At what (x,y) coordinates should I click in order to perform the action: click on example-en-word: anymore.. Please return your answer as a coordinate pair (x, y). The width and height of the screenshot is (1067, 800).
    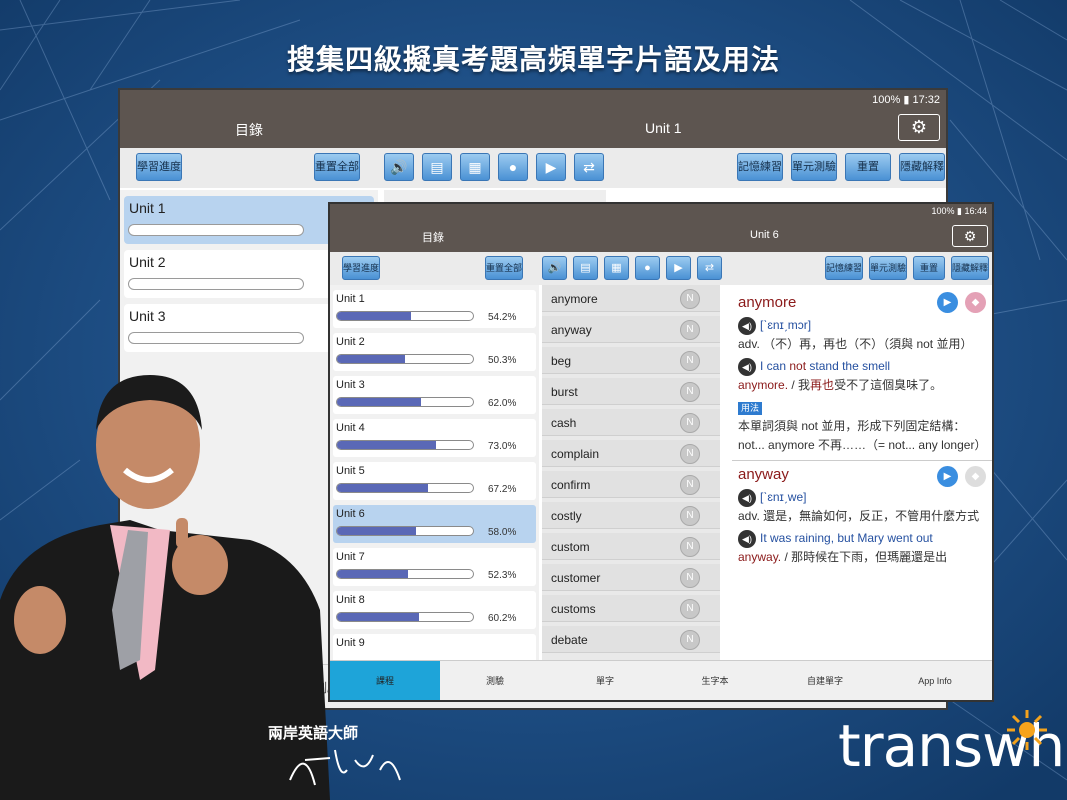
    Looking at the image, I should click on (763, 385).